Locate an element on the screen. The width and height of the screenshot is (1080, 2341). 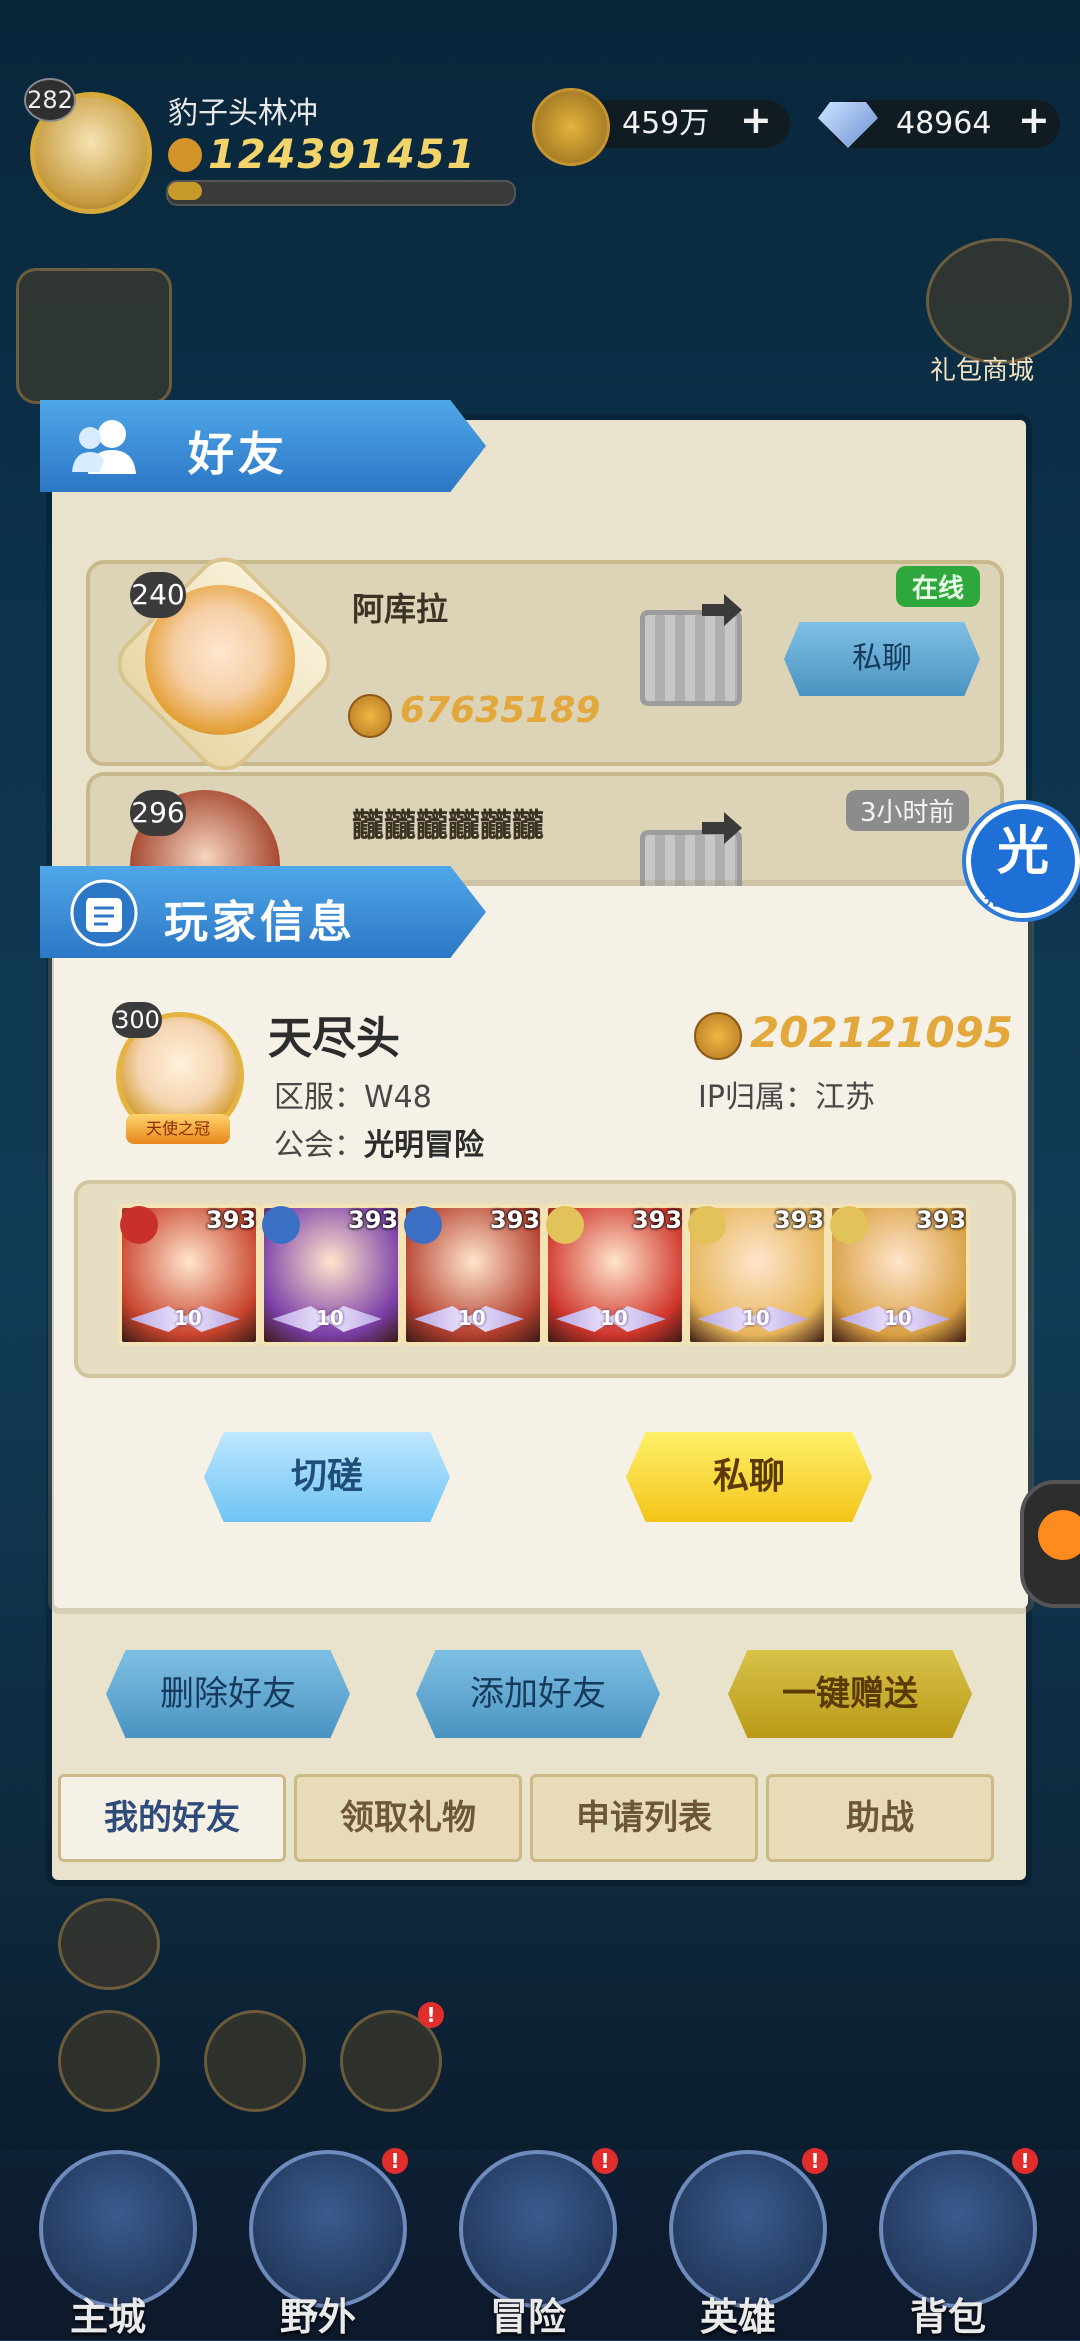
add-gold-button: + is located at coordinates (756, 120).